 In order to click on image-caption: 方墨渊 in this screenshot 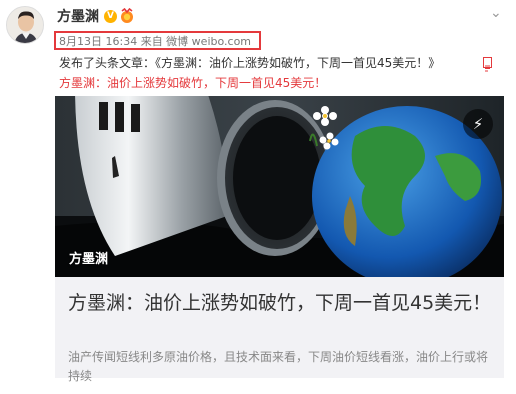, I will do `click(89, 259)`.